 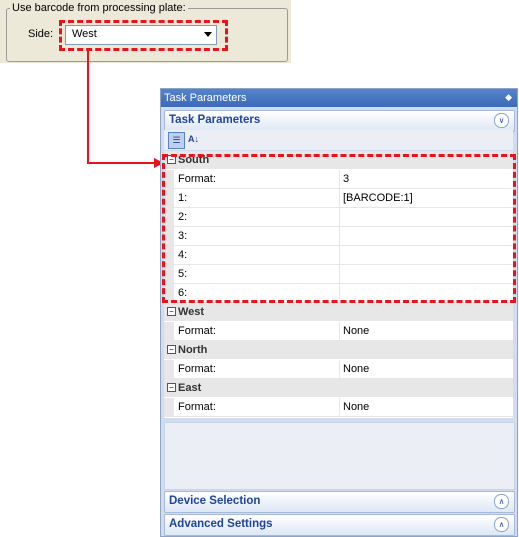 What do you see at coordinates (339, 525) in the screenshot?
I see `section-advanced-settings: Advanced Settings ∧` at bounding box center [339, 525].